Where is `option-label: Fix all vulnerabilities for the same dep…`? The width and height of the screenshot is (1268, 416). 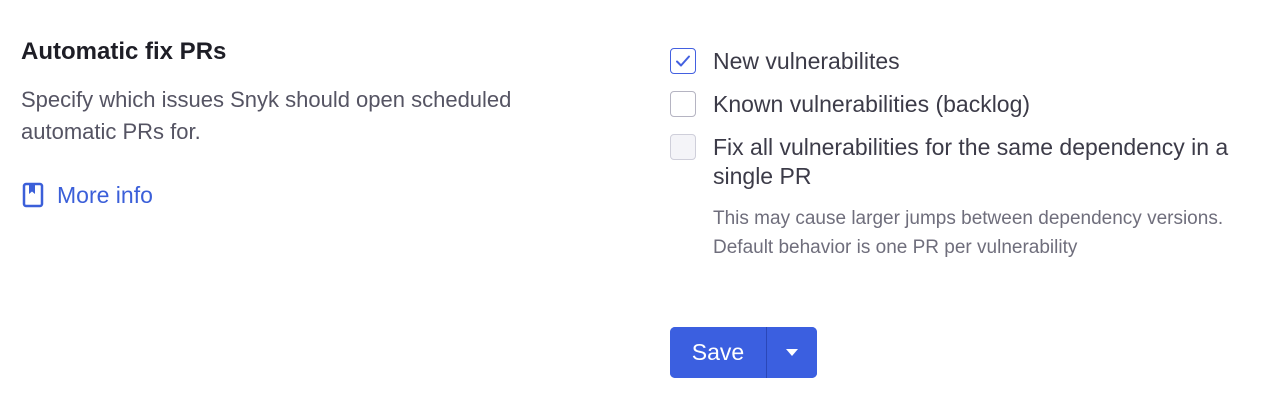
option-label: Fix all vulnerabilities for the same dep… is located at coordinates (971, 161).